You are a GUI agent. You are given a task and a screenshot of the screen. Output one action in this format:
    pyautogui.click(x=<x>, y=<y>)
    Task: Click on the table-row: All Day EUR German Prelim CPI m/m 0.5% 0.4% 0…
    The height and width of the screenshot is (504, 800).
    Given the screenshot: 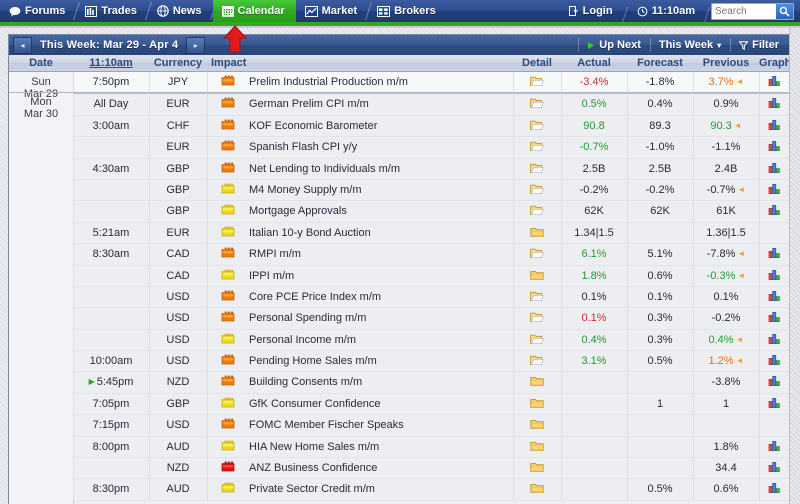 What is the action you would take?
    pyautogui.click(x=400, y=104)
    